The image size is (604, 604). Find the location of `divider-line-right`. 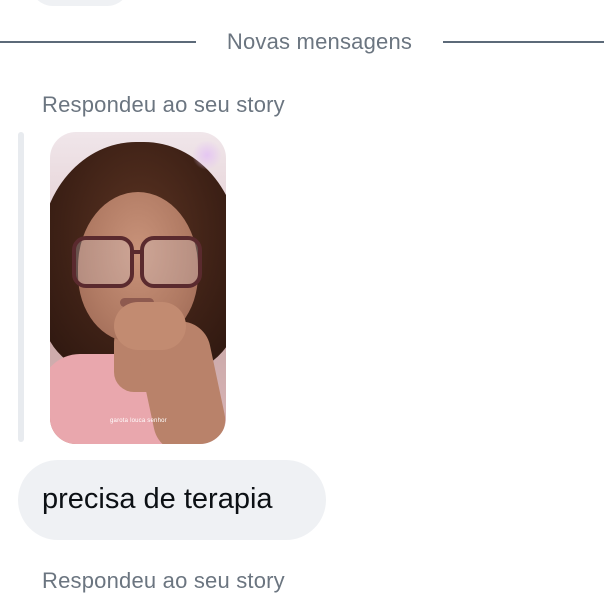

divider-line-right is located at coordinates (523, 42).